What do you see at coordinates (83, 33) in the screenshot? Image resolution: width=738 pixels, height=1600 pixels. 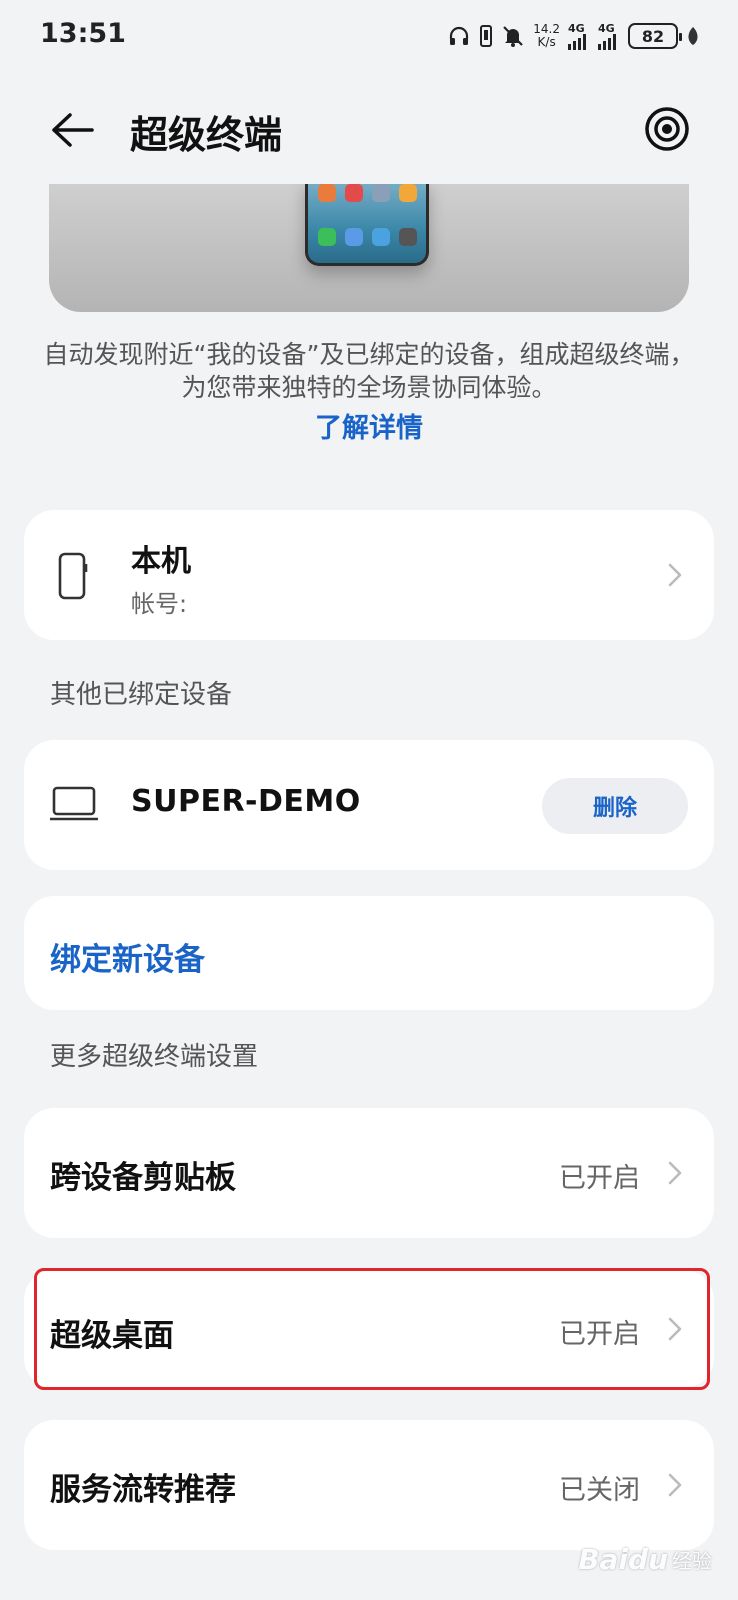 I see `status-time: 13:51` at bounding box center [83, 33].